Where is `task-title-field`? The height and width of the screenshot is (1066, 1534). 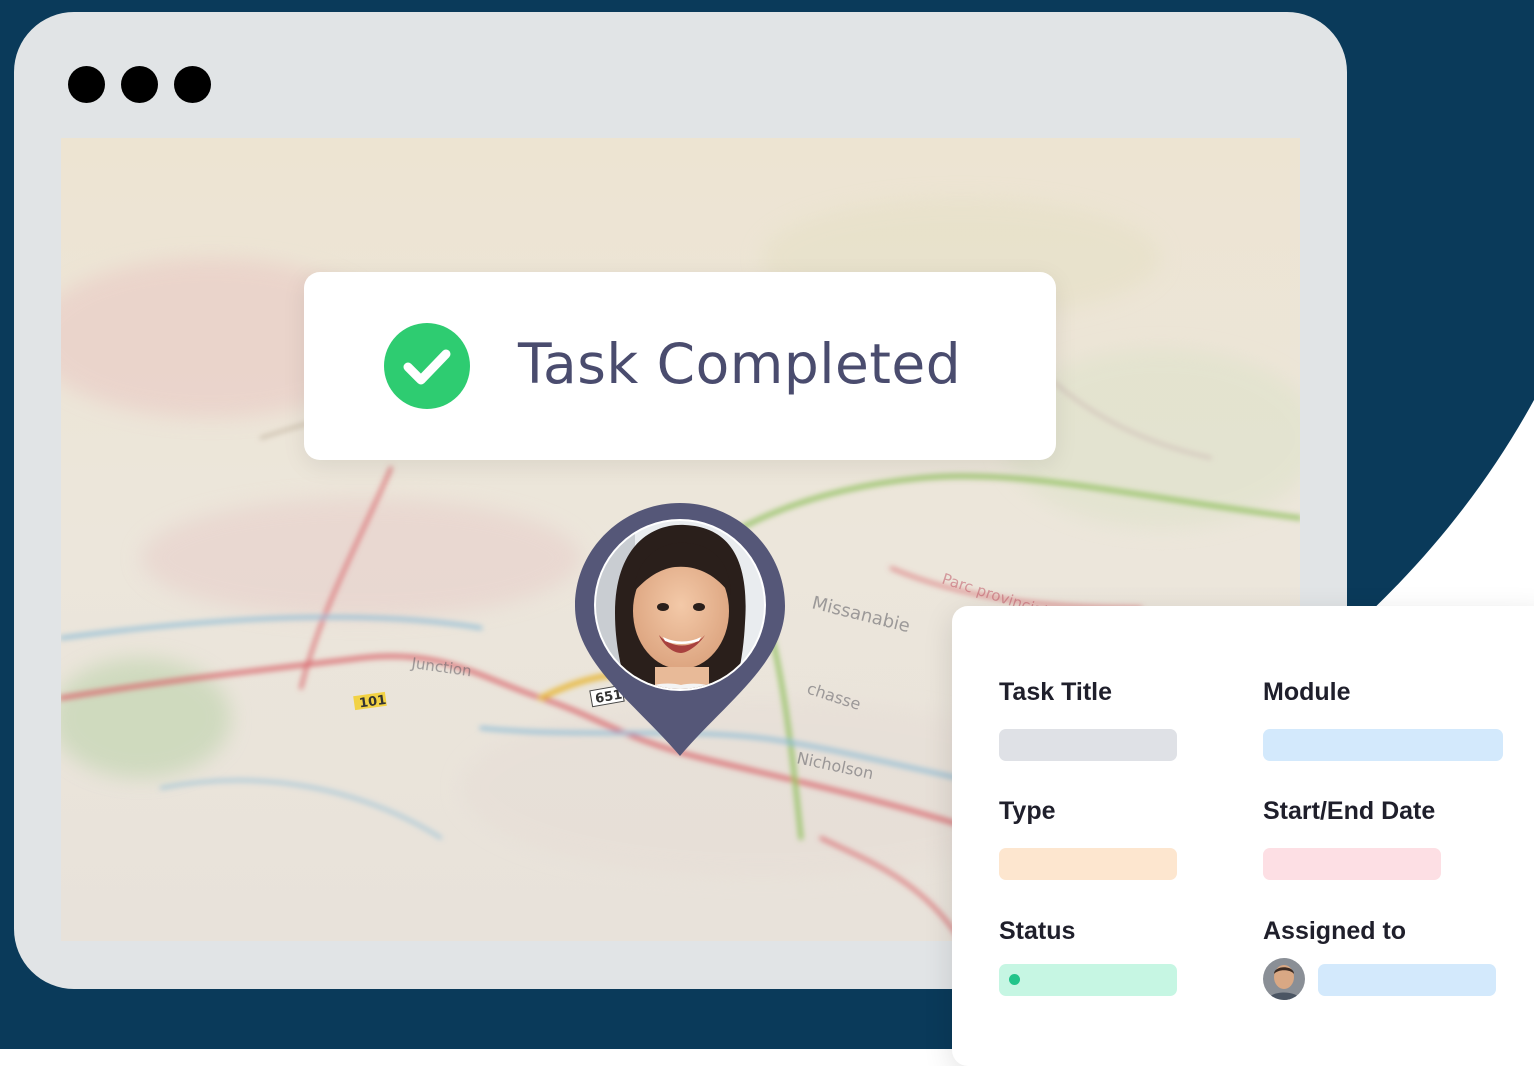
task-title-field is located at coordinates (1088, 745).